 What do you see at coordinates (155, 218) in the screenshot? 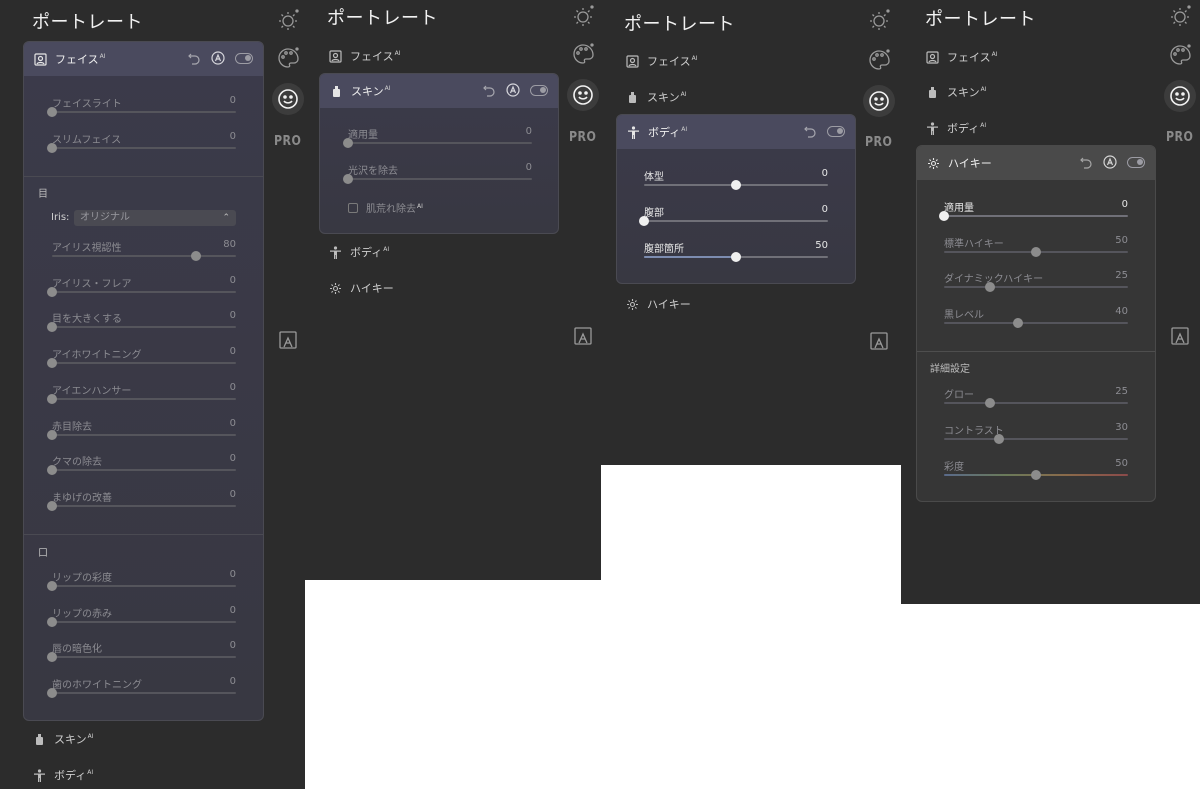
I see `iris-select: オリジナル ⌃` at bounding box center [155, 218].